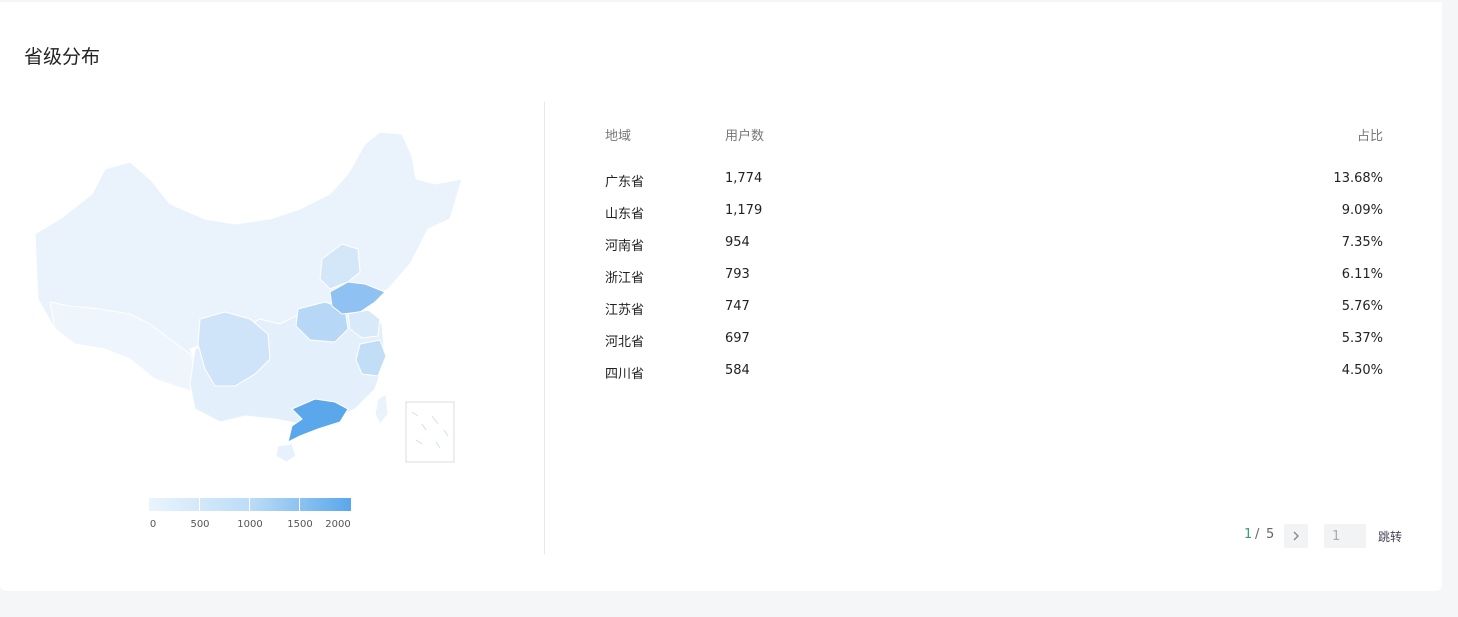 This screenshot has height=617, width=1458. I want to click on cell-users: 1,179, so click(744, 210).